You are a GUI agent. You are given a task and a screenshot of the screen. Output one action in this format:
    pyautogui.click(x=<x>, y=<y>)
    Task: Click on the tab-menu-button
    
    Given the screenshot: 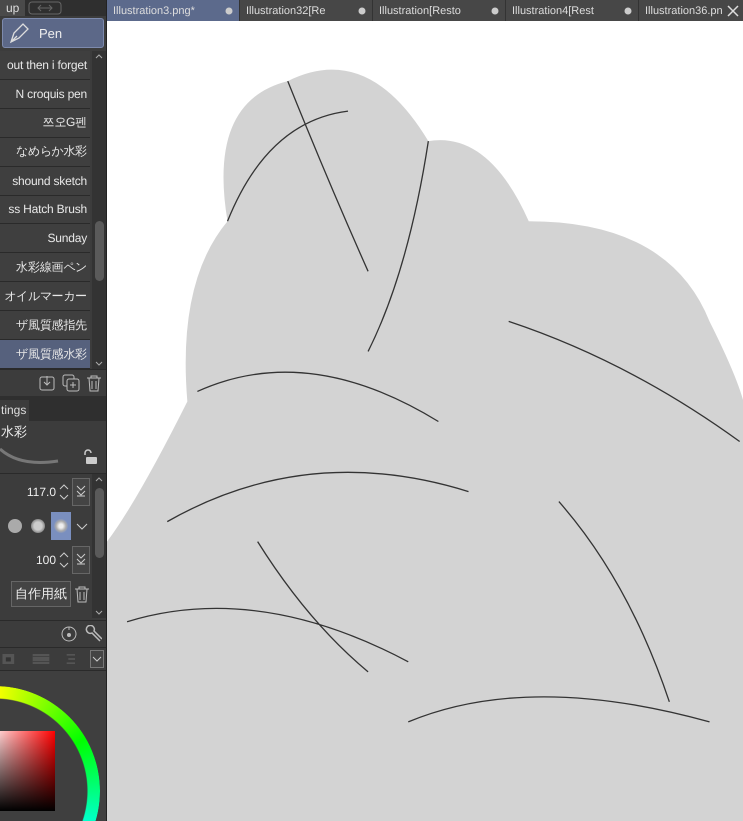 What is the action you would take?
    pyautogui.click(x=97, y=659)
    